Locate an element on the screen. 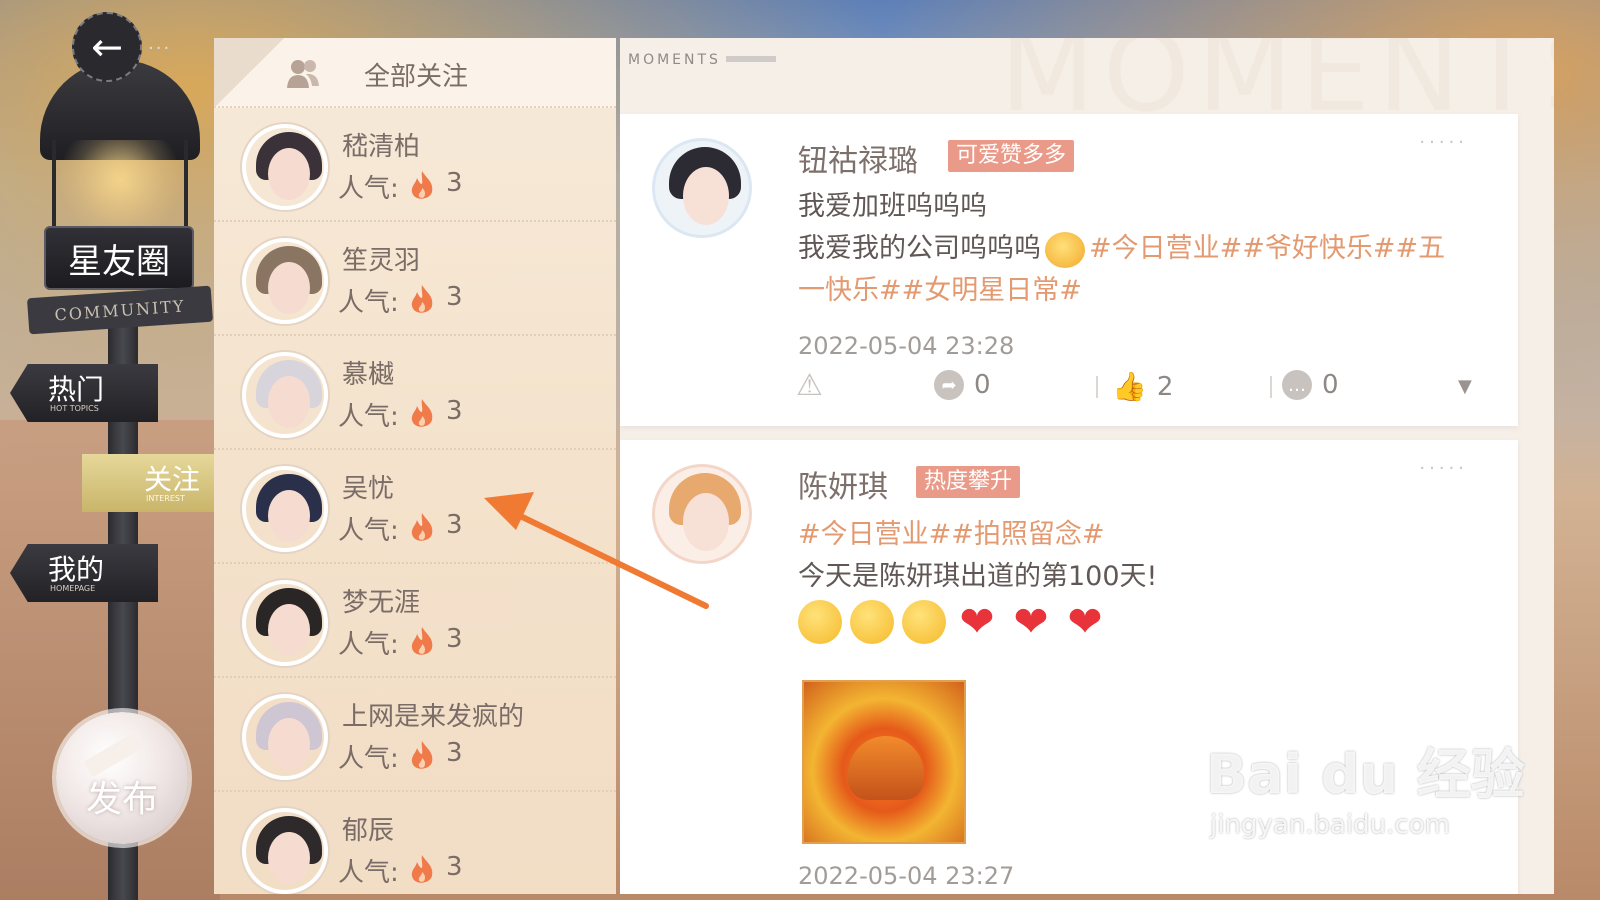 This screenshot has width=1600, height=900. nav-home-sublabel: HOMEPAGE is located at coordinates (73, 588).